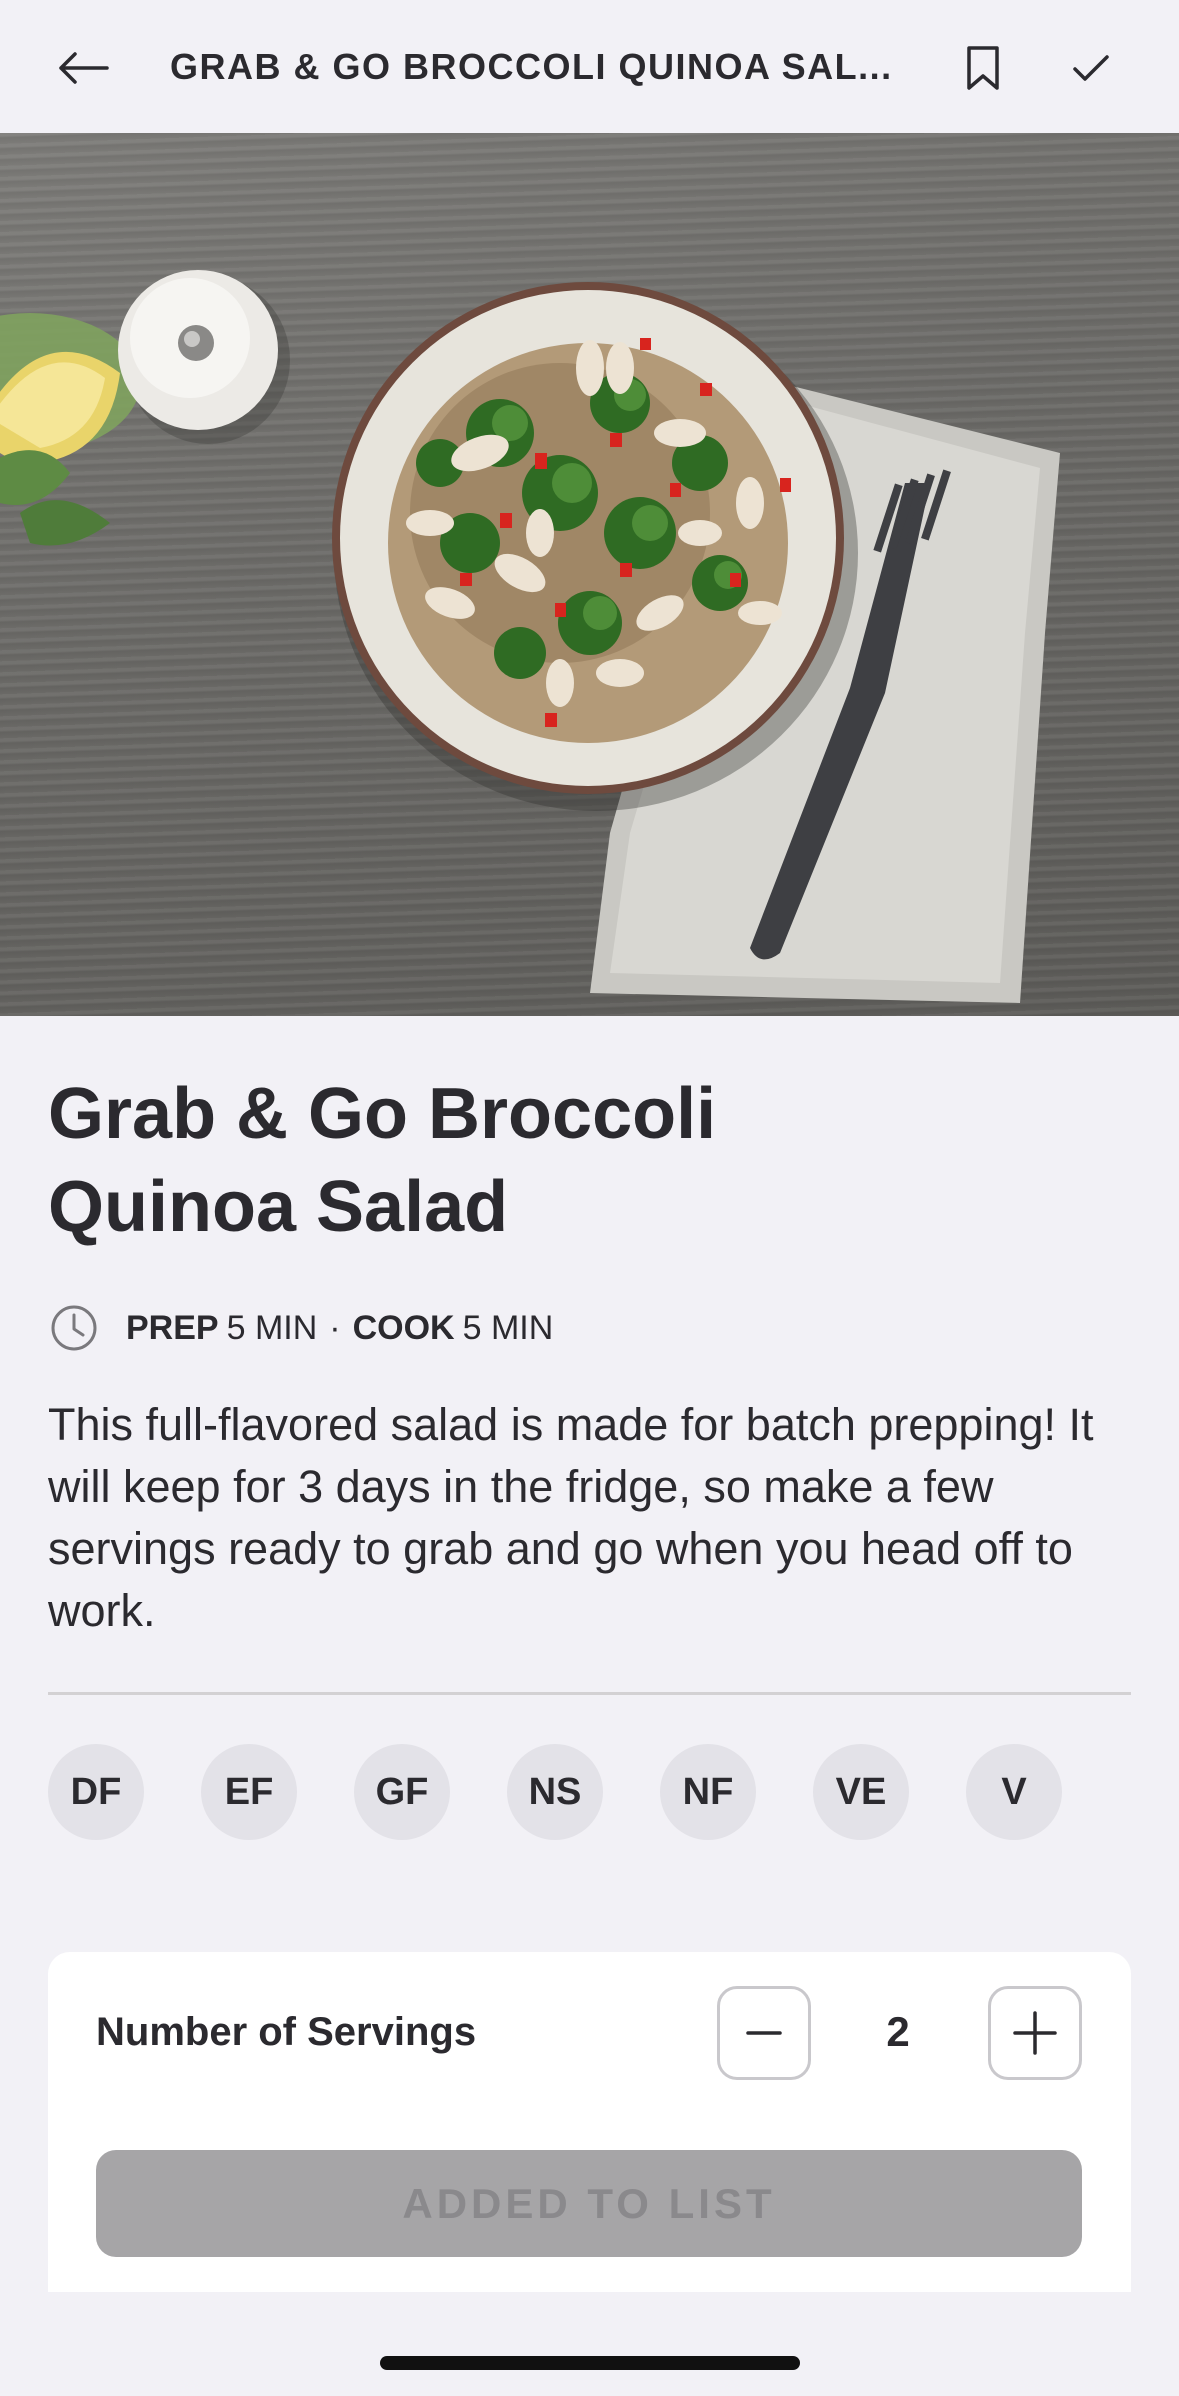 Image resolution: width=1179 pixels, height=2396 pixels. I want to click on diet-badge-v: V, so click(1014, 1792).